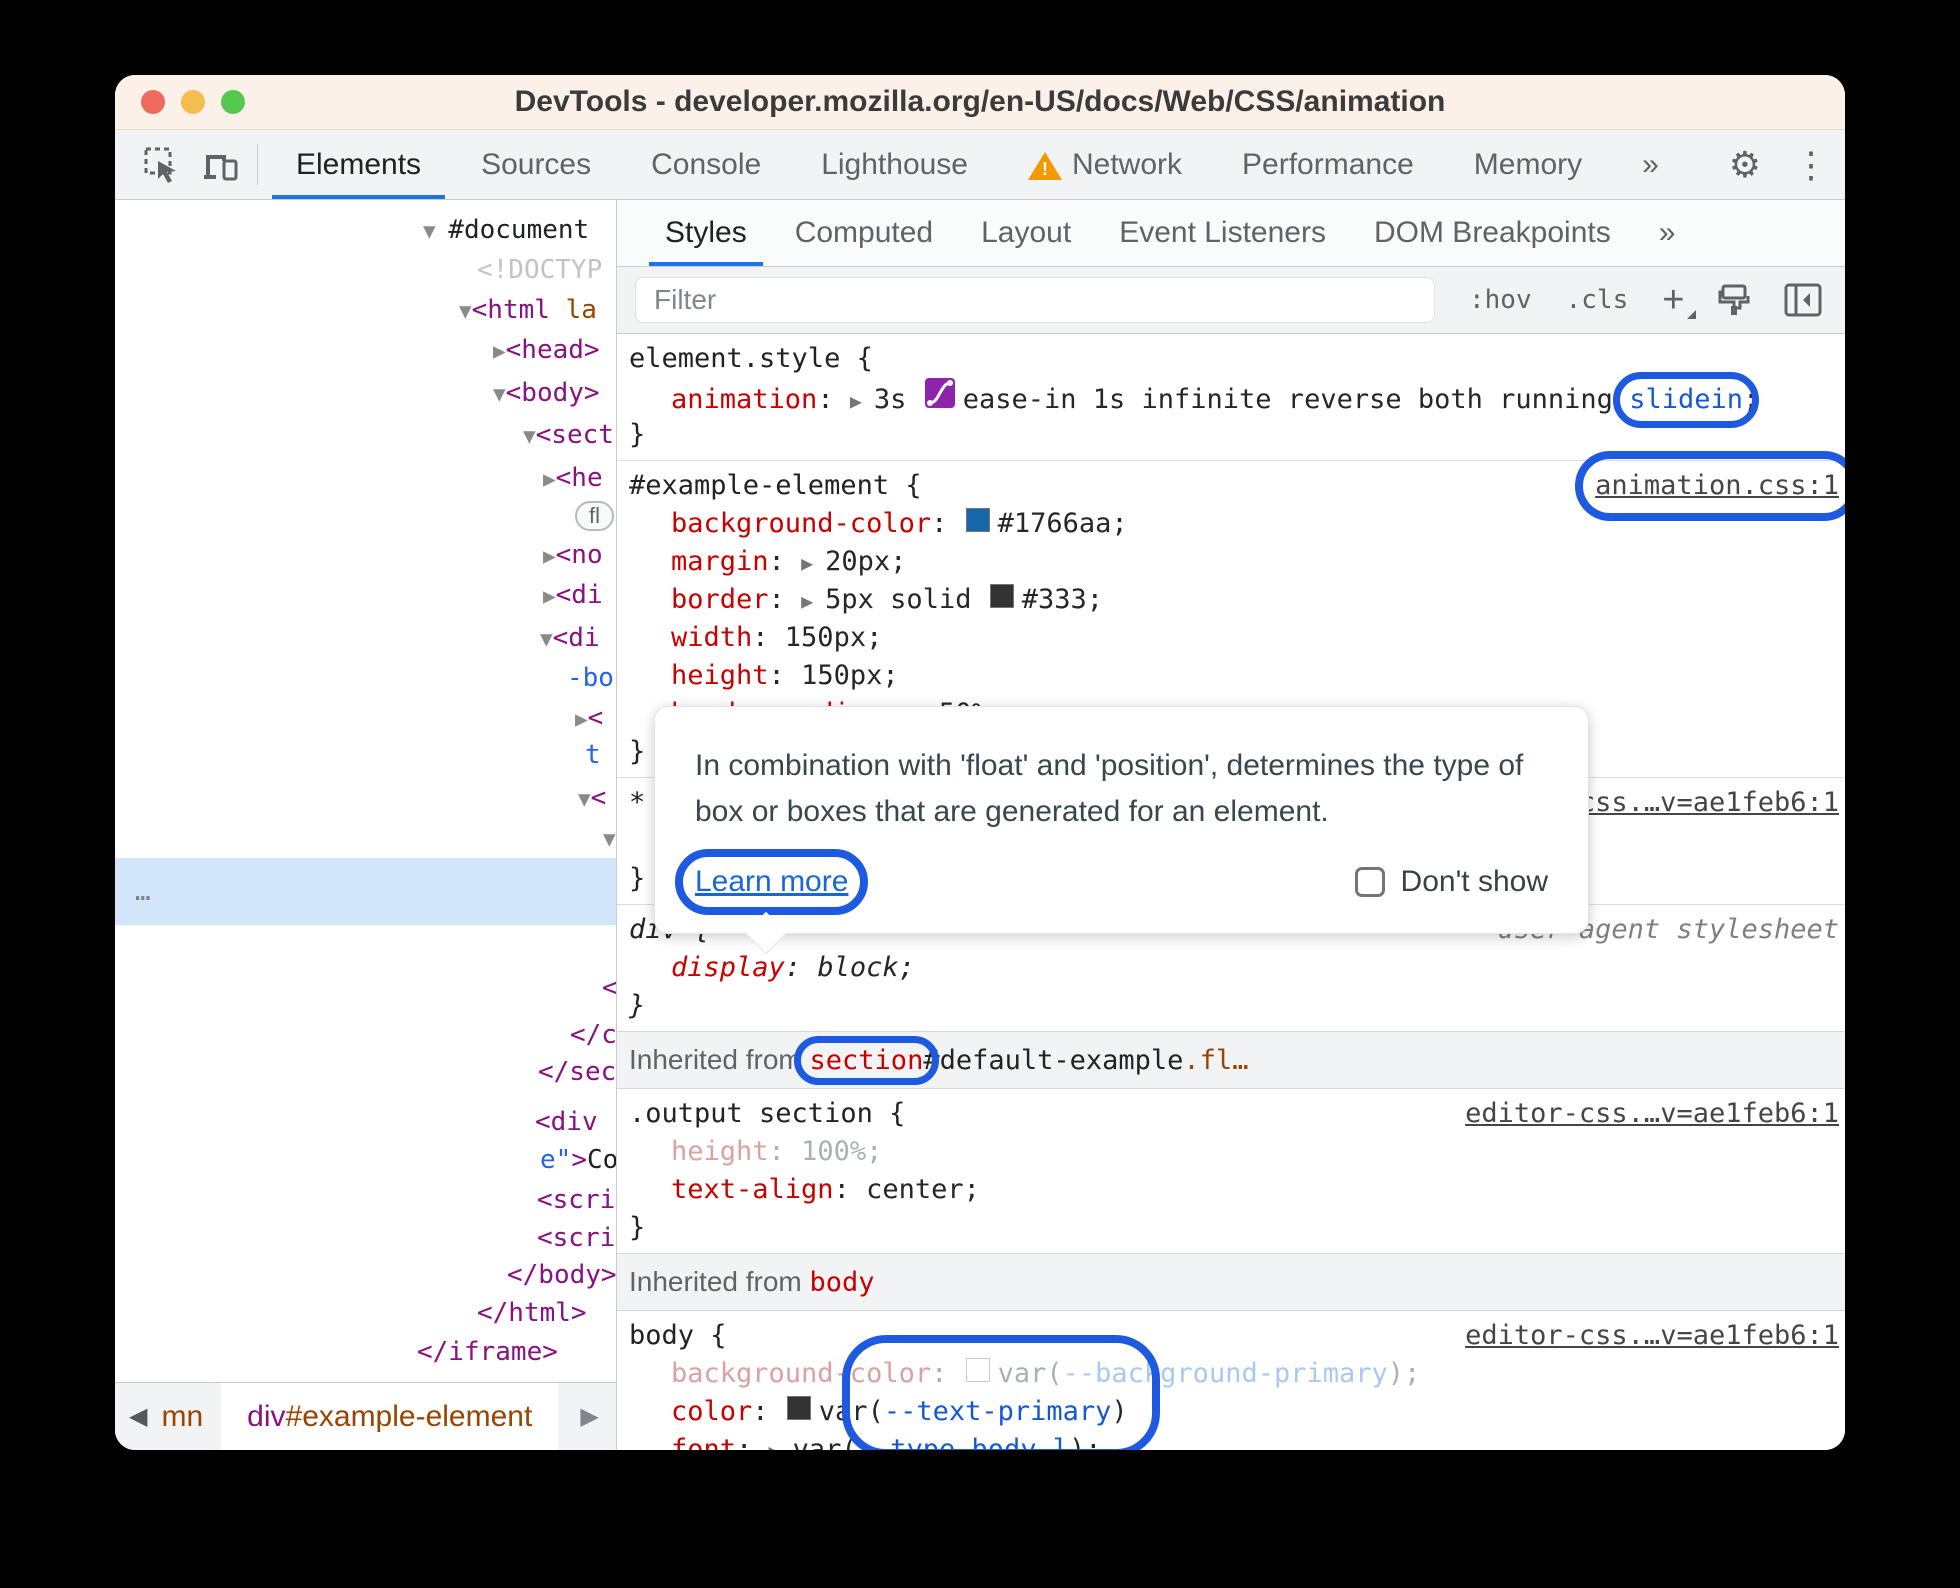 This screenshot has height=1588, width=1960. I want to click on css-line: border: ▶ 5px solid #333;, so click(1231, 600).